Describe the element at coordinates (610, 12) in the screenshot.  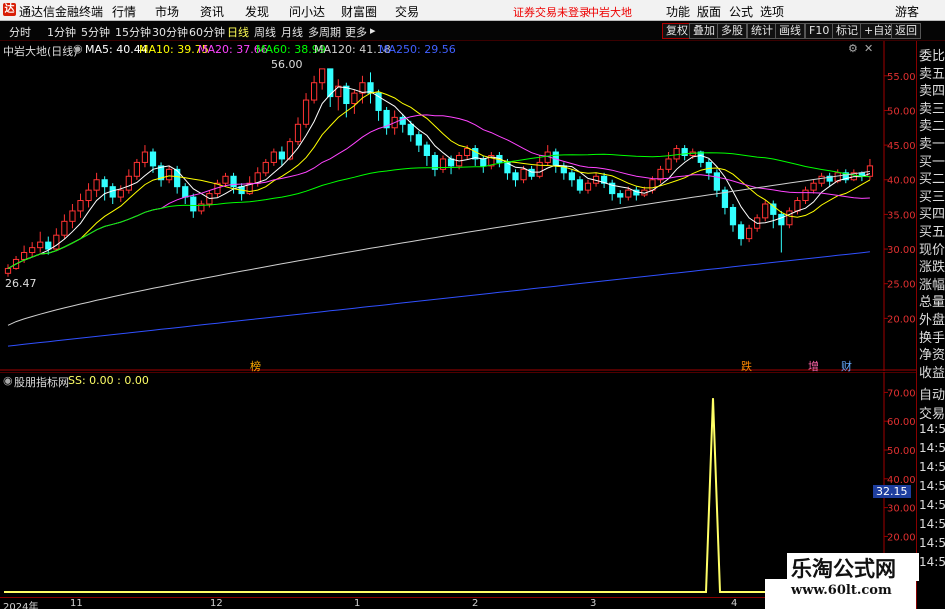
I see `current-stock-name: 中岩大地` at that location.